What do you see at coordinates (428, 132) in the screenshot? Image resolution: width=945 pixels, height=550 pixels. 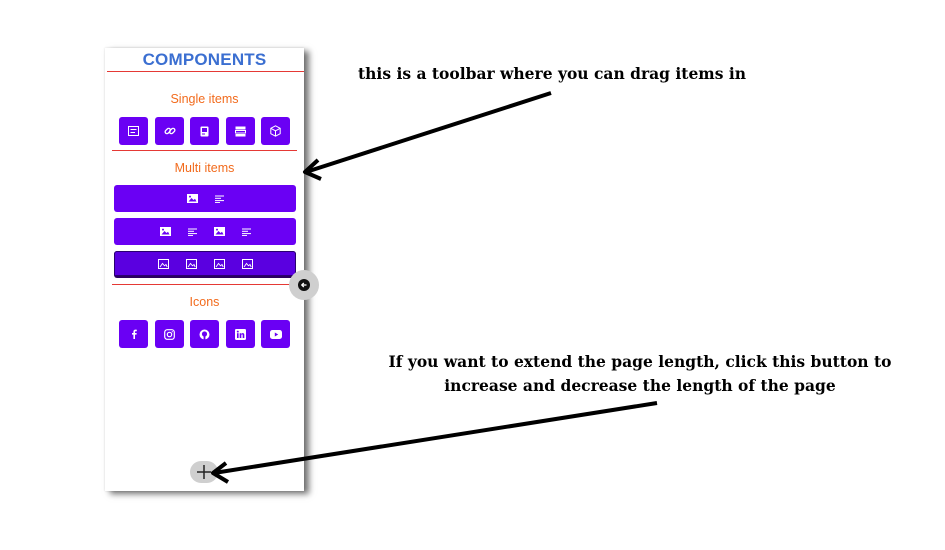 I see `toolbar-arrow` at bounding box center [428, 132].